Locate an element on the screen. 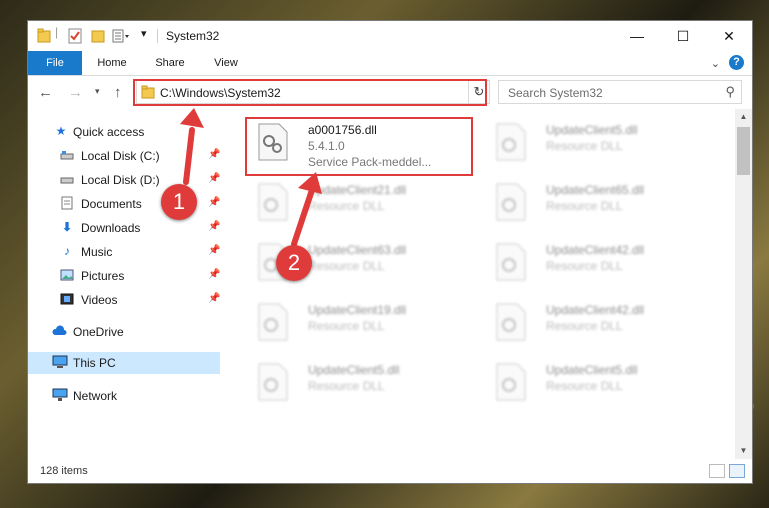 The height and width of the screenshot is (508, 769). annotation-arrows is located at coordinates (251, 177).